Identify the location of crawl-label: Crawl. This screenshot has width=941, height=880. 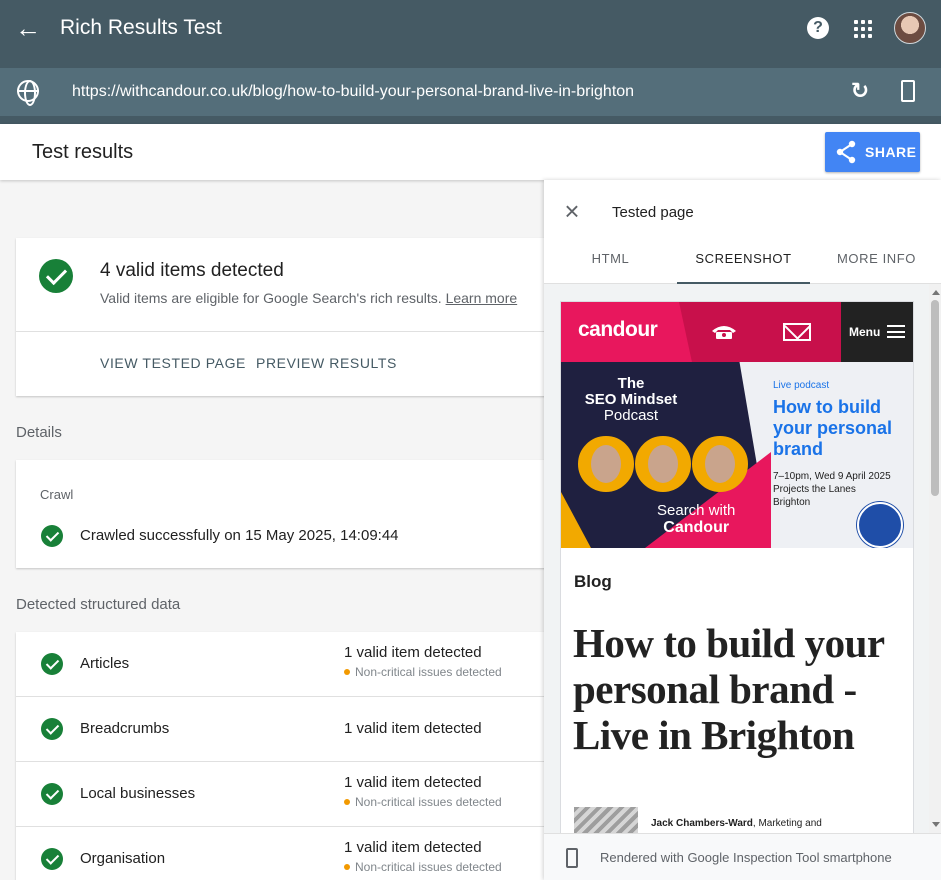
(57, 494).